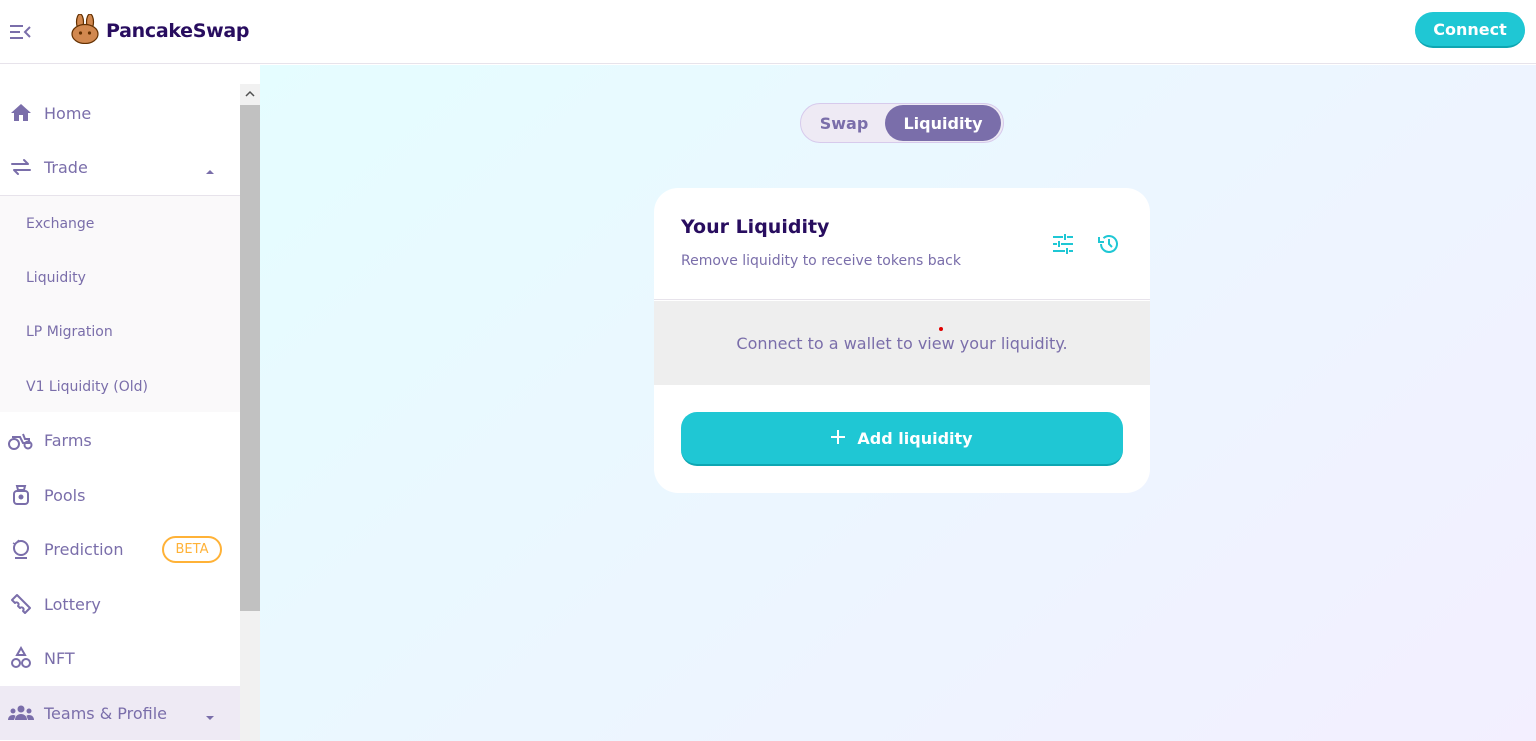 This screenshot has height=741, width=1536. I want to click on sidebar-item-label: Farms, so click(68, 440).